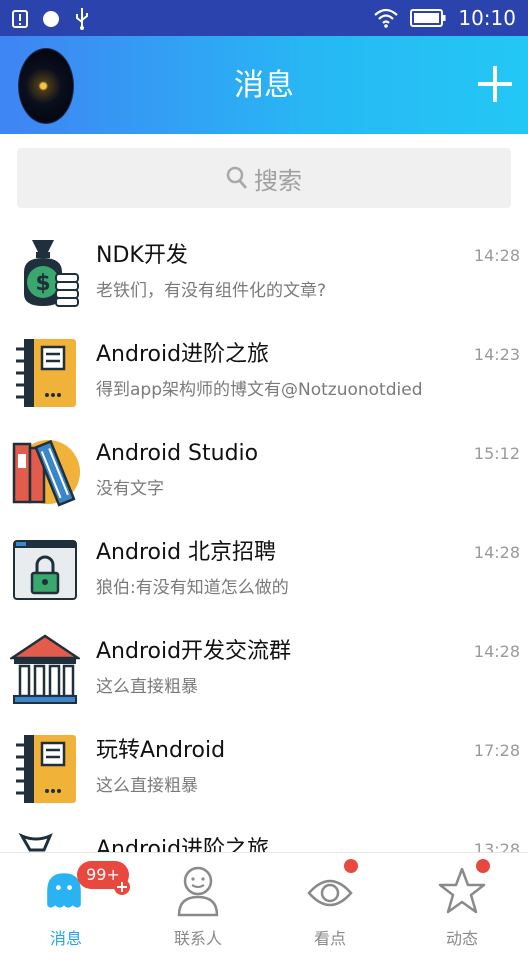  Describe the element at coordinates (495, 84) in the screenshot. I see `add-plus-icon` at that location.